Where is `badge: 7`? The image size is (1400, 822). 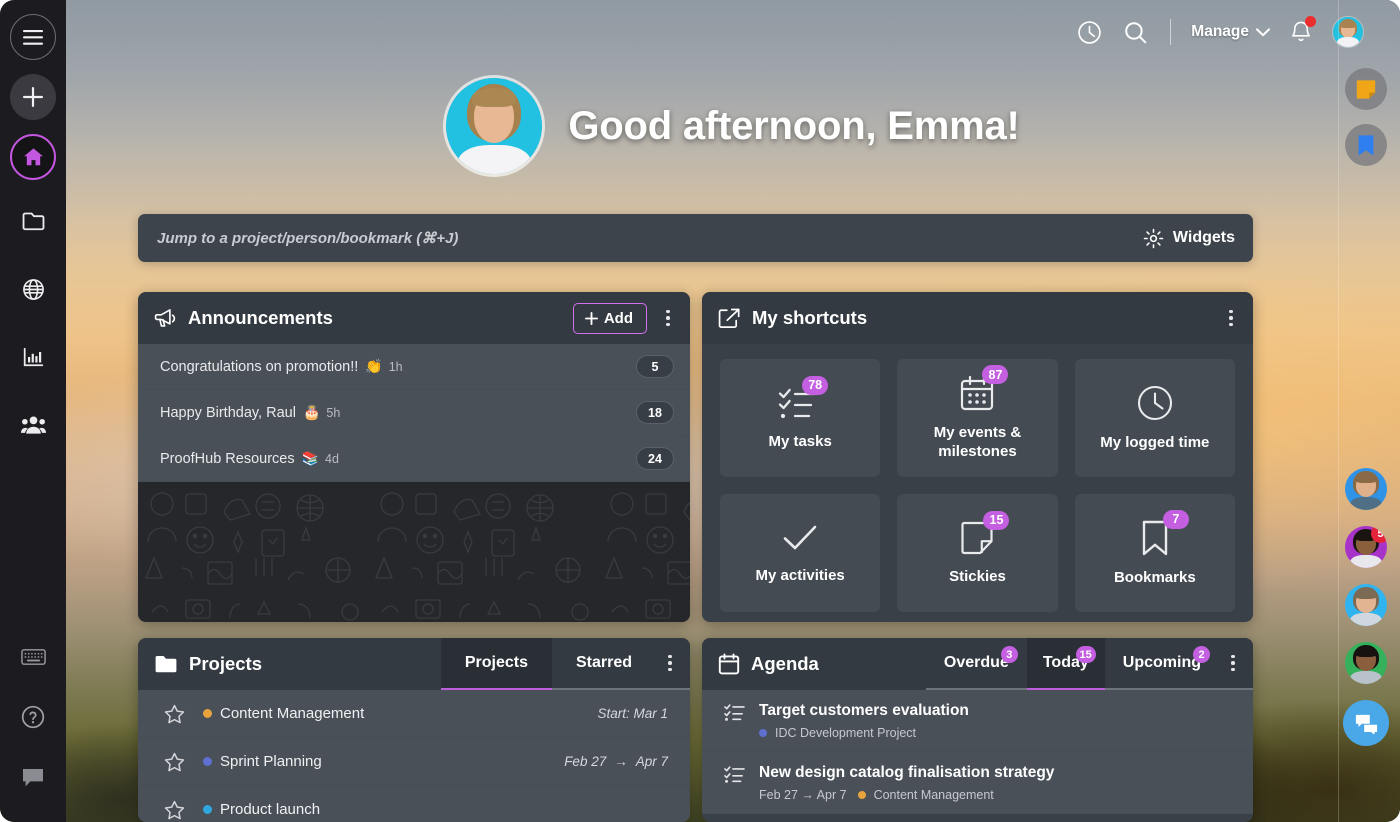
badge: 7 is located at coordinates (1175, 519).